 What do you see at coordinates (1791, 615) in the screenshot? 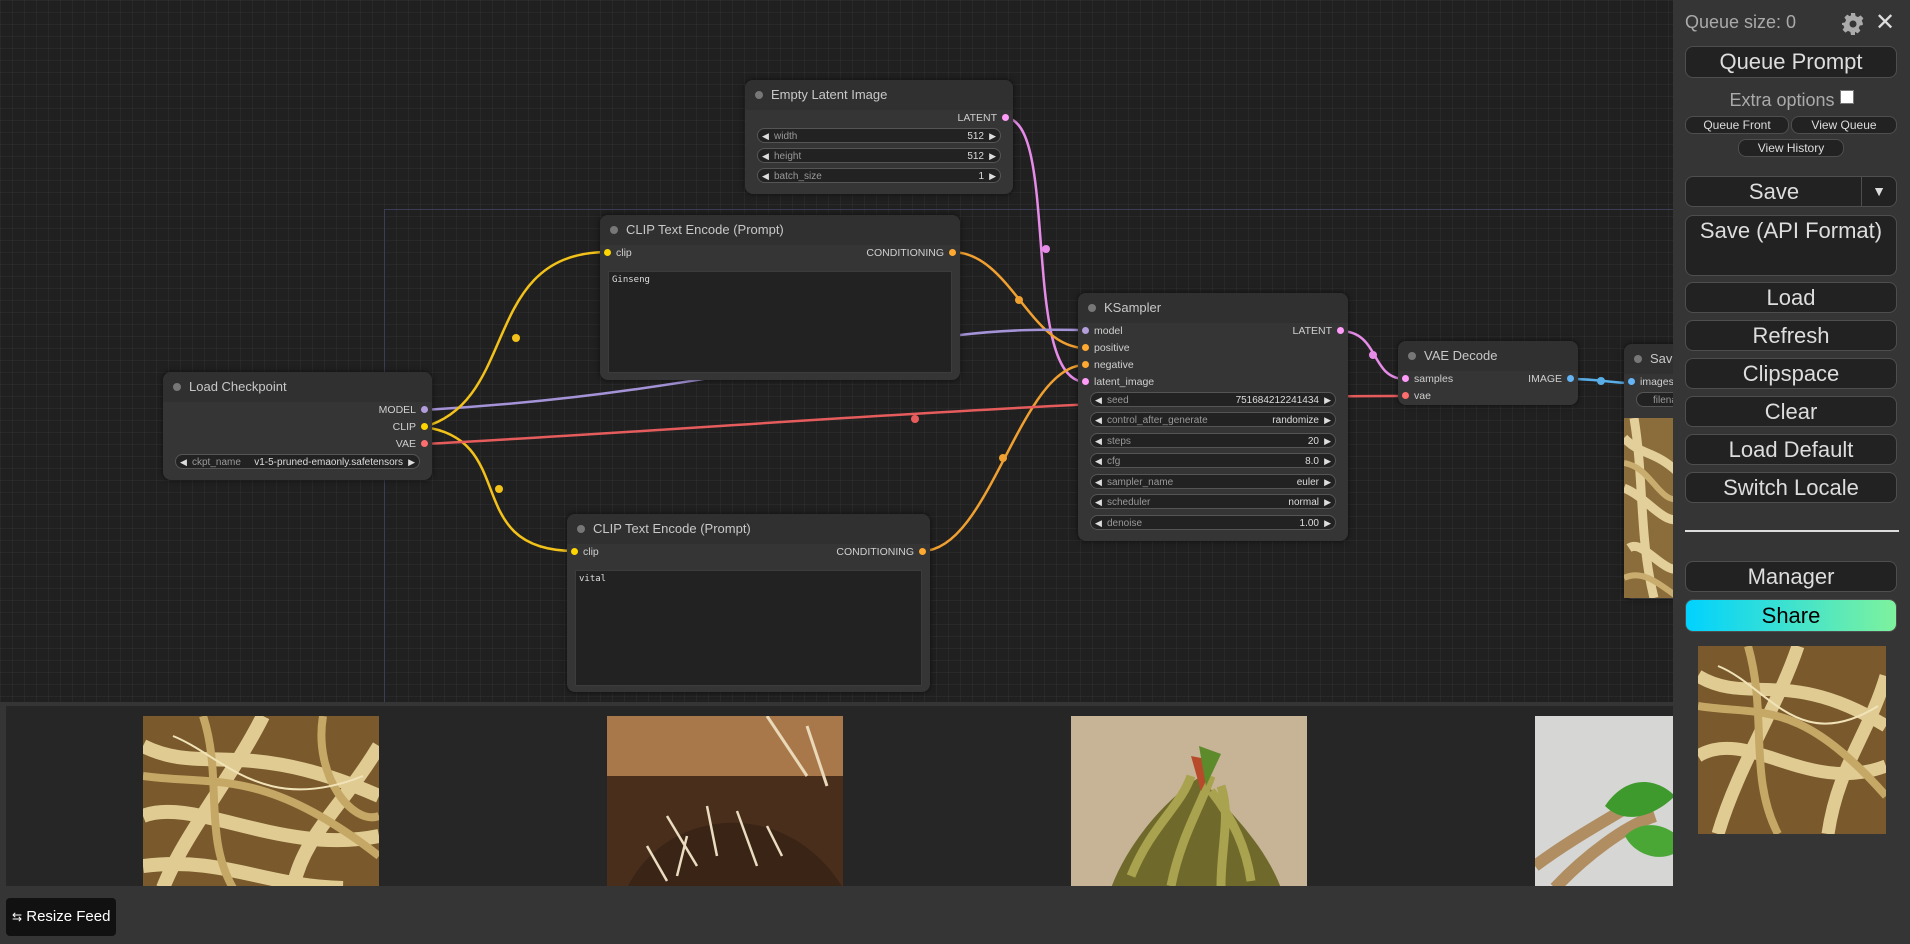
I see `share-button: Share` at bounding box center [1791, 615].